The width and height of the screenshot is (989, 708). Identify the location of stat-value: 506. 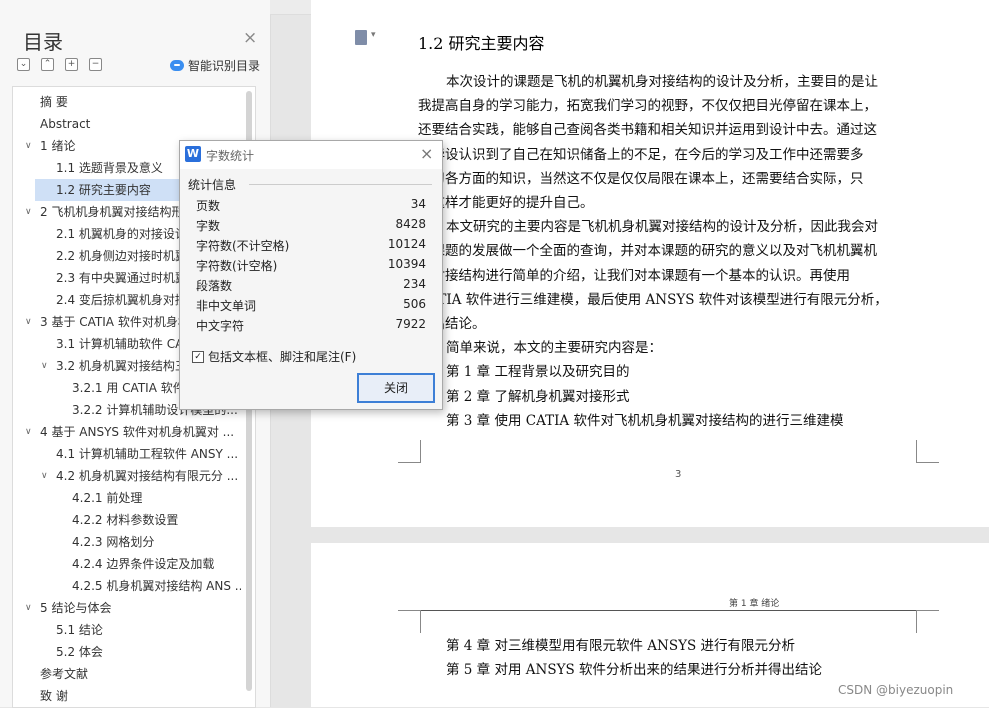
(414, 304).